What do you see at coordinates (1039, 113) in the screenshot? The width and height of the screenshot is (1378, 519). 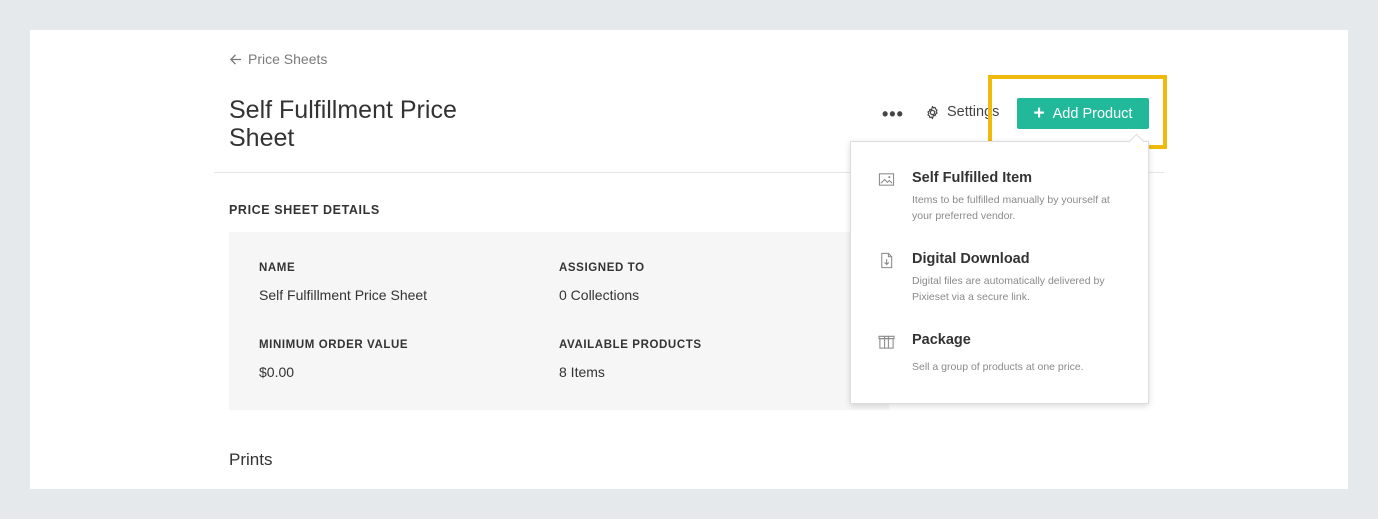 I see `plus-icon: +` at bounding box center [1039, 113].